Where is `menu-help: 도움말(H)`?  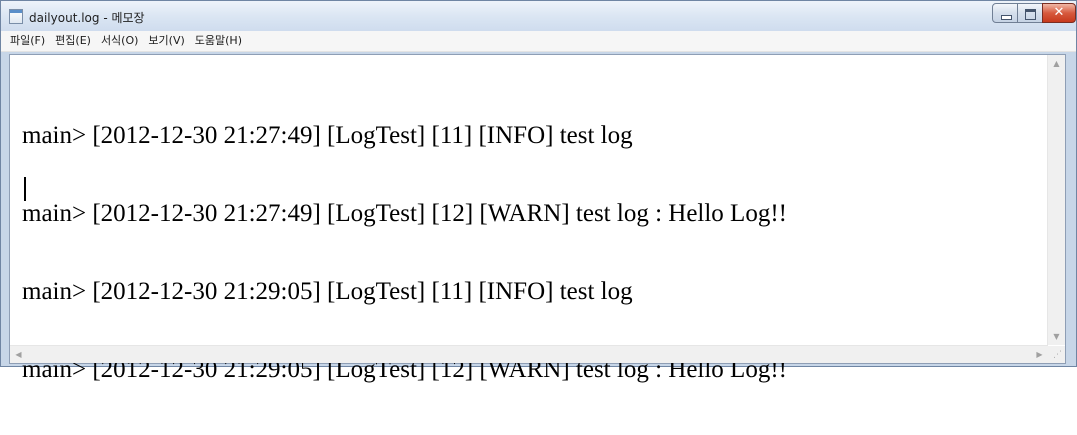
menu-help: 도움말(H) is located at coordinates (218, 41).